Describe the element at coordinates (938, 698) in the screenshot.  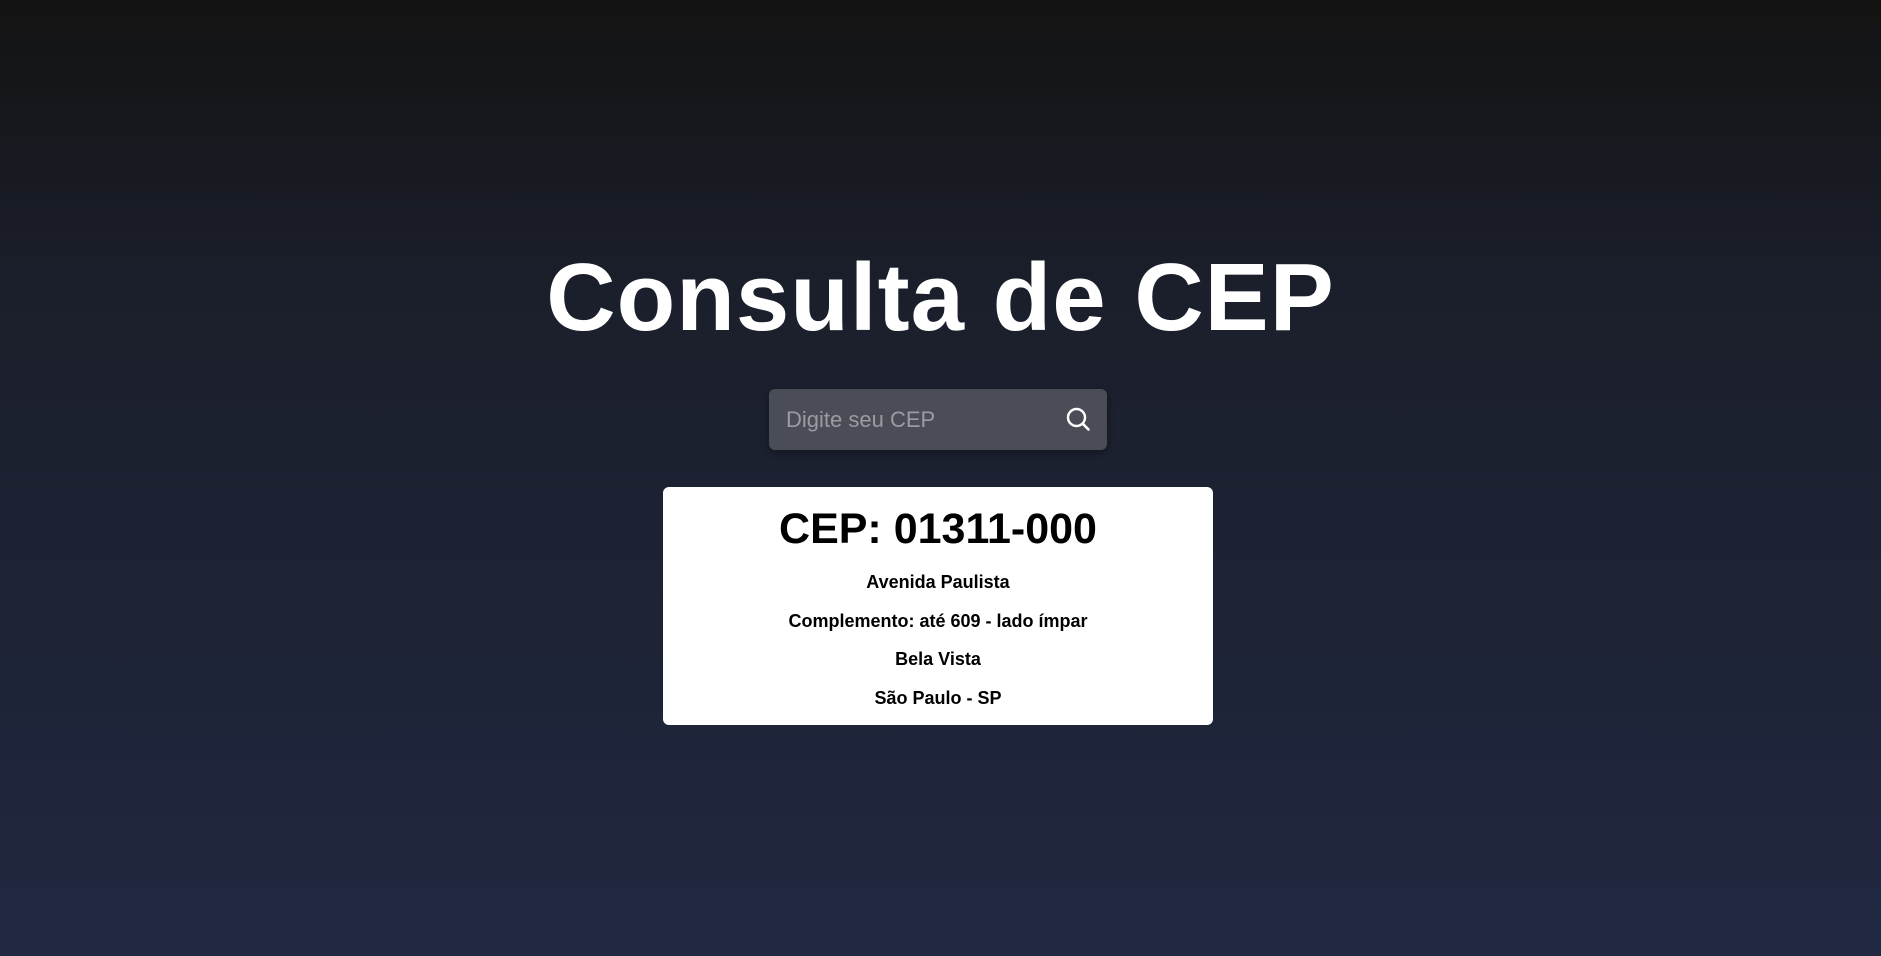
I see `city-state-text: São Paulo - SP` at that location.